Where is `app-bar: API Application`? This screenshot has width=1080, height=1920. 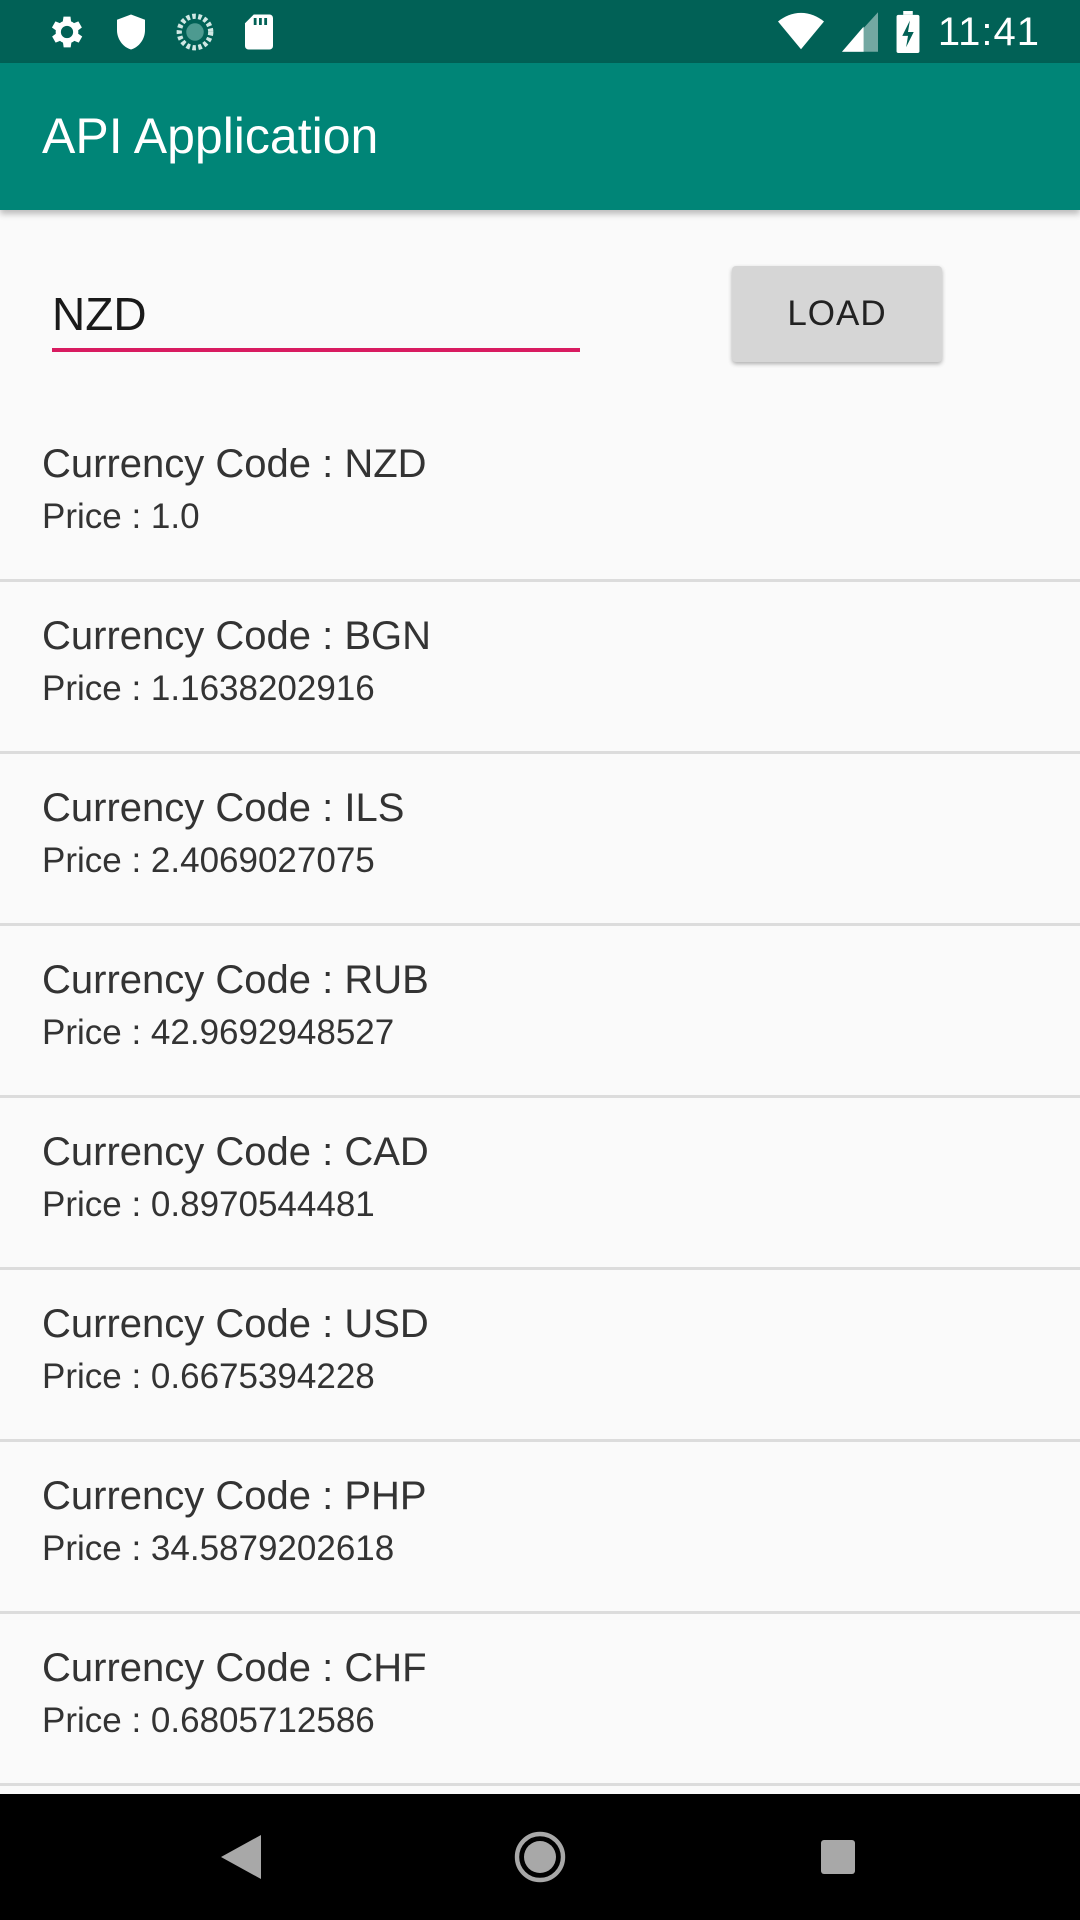
app-bar: API Application is located at coordinates (540, 136).